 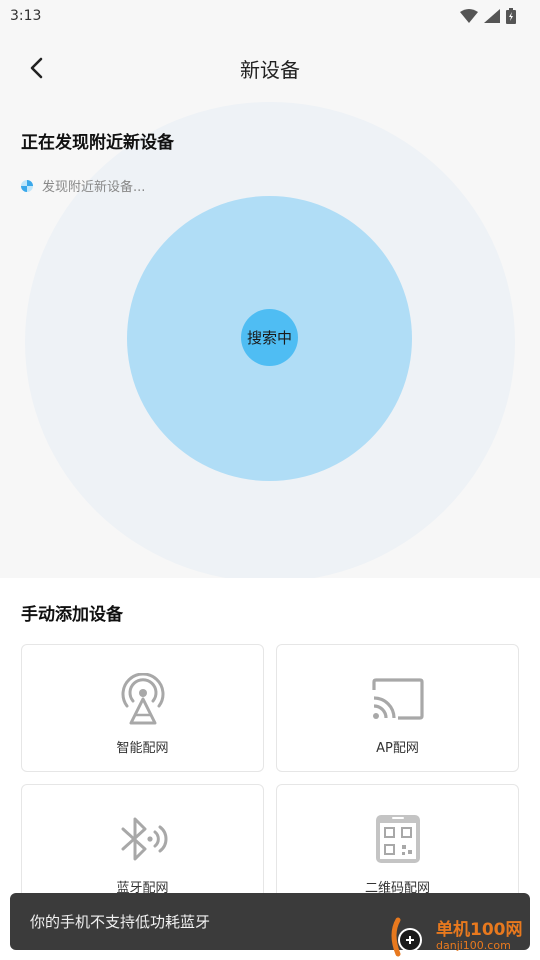 I want to click on status-bar: 3:13, so click(x=270, y=16).